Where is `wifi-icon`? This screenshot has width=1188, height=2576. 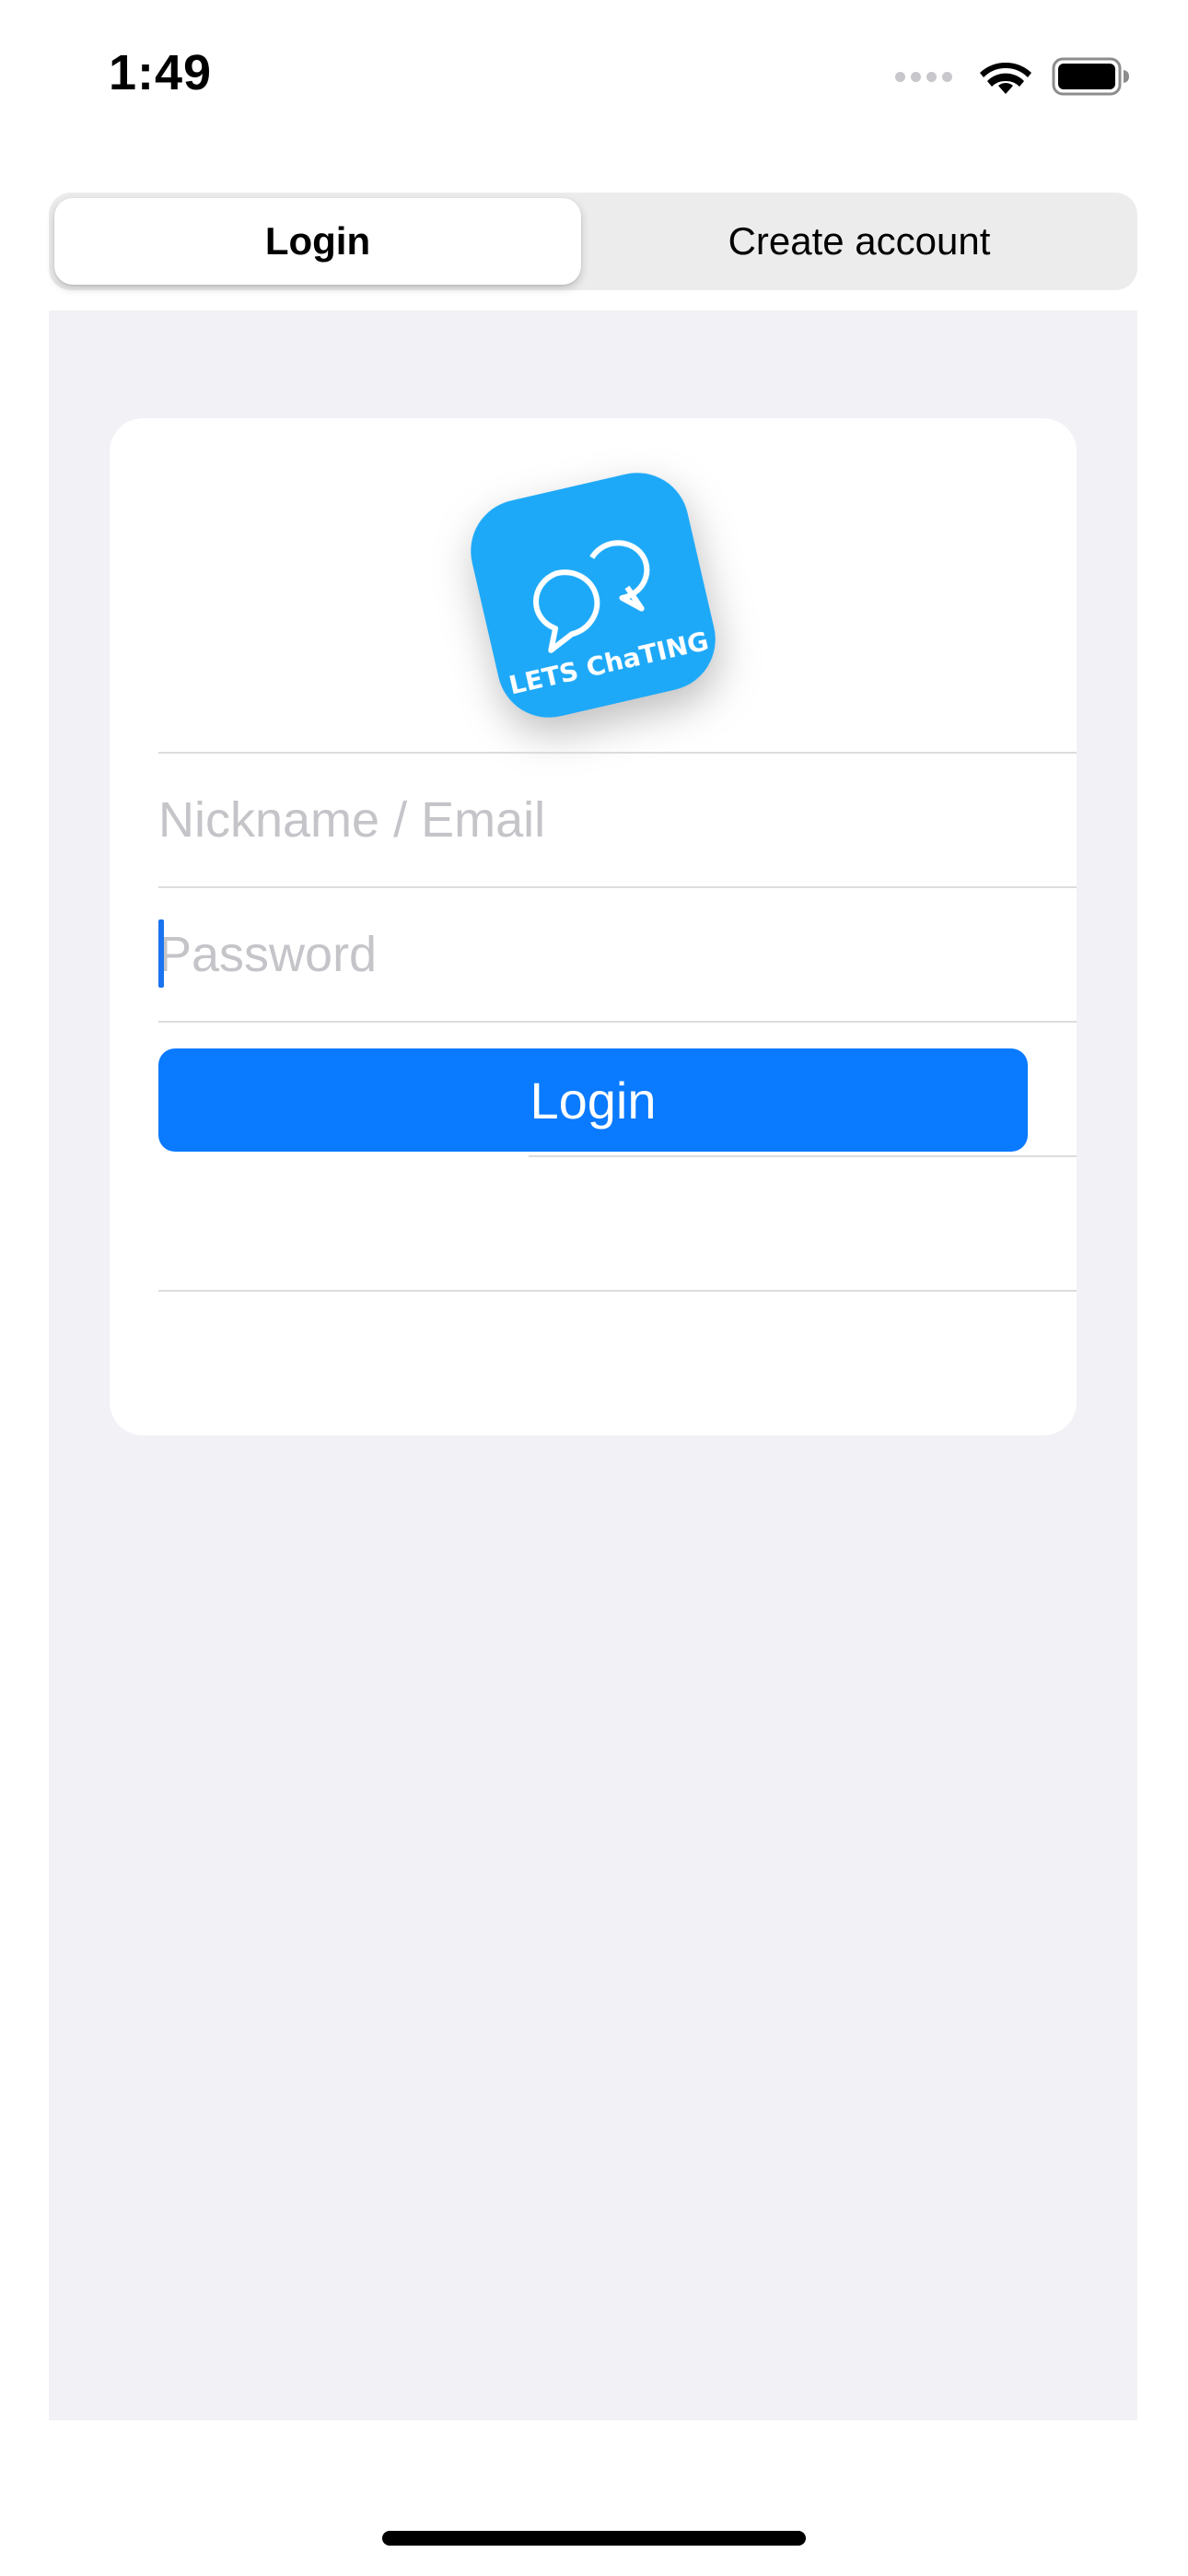
wifi-icon is located at coordinates (1005, 78).